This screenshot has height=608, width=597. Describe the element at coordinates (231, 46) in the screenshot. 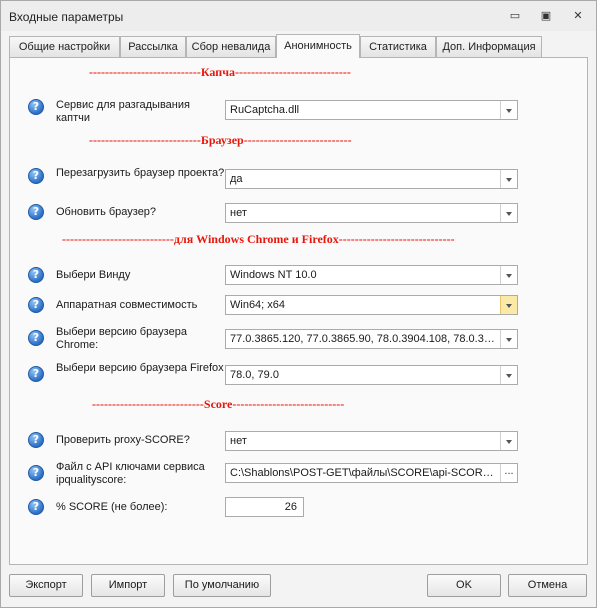

I see `tab-invalid-collection: Сбор невалида` at that location.